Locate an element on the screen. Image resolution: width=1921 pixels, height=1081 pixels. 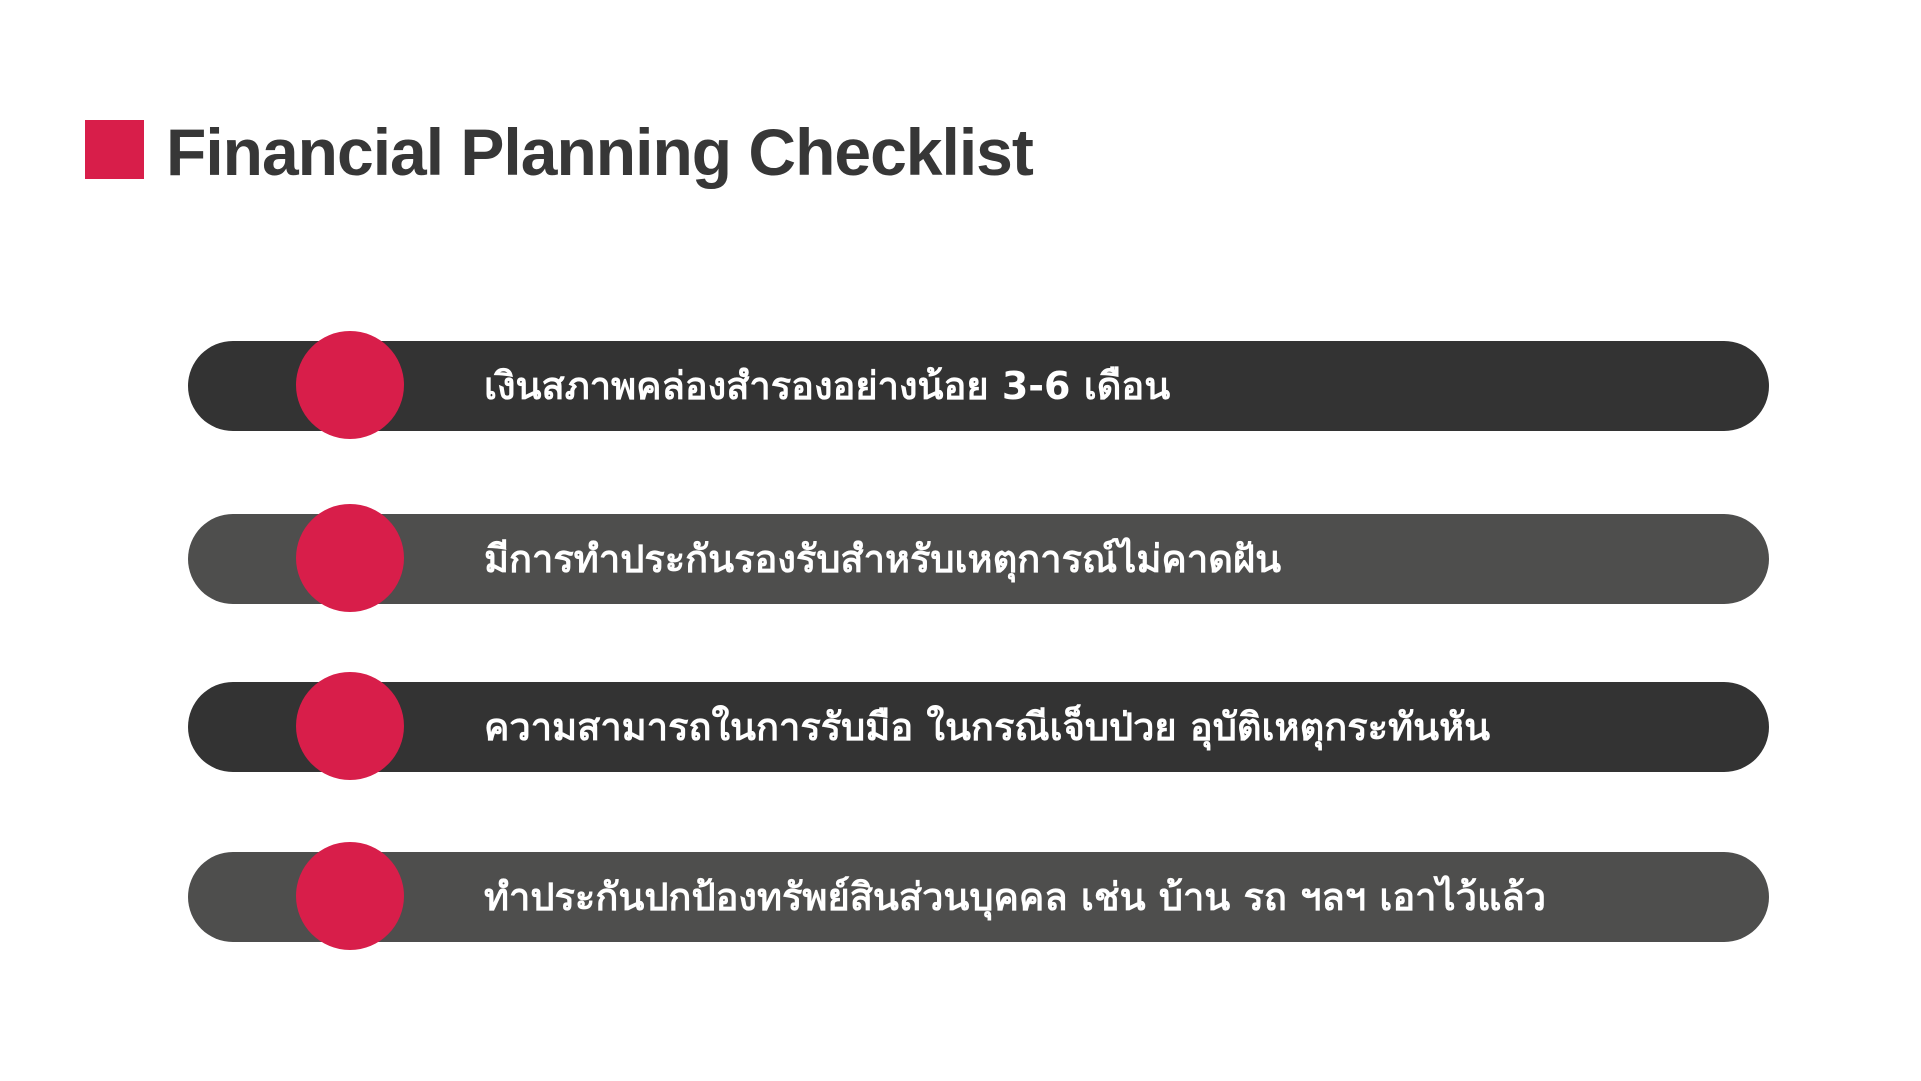
checklist-item-1: เงินสภาพคล่องสำรองอย่างน้อย 3-6 เดือน is located at coordinates (978, 385).